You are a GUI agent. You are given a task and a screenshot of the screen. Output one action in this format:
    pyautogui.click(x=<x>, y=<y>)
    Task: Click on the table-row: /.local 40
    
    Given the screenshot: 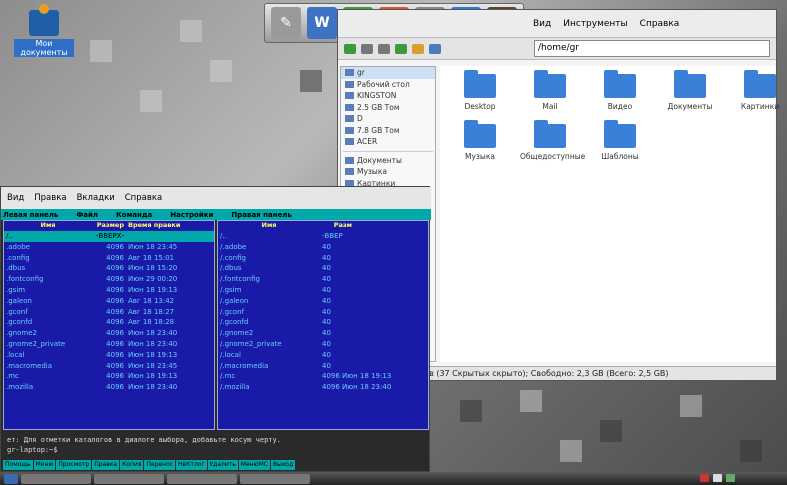 What is the action you would take?
    pyautogui.click(x=323, y=355)
    